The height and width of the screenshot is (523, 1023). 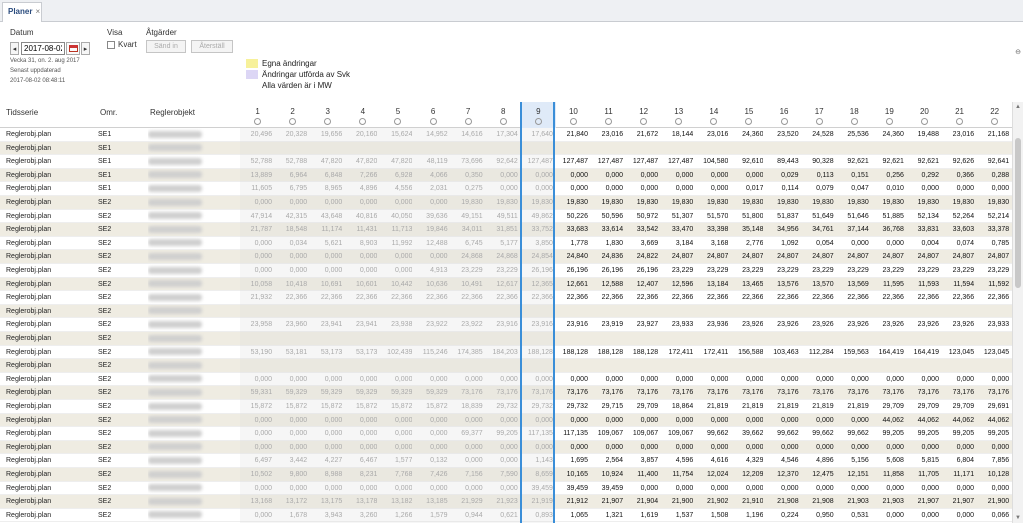 I want to click on value-cell: 40,050, so click(x=396, y=217).